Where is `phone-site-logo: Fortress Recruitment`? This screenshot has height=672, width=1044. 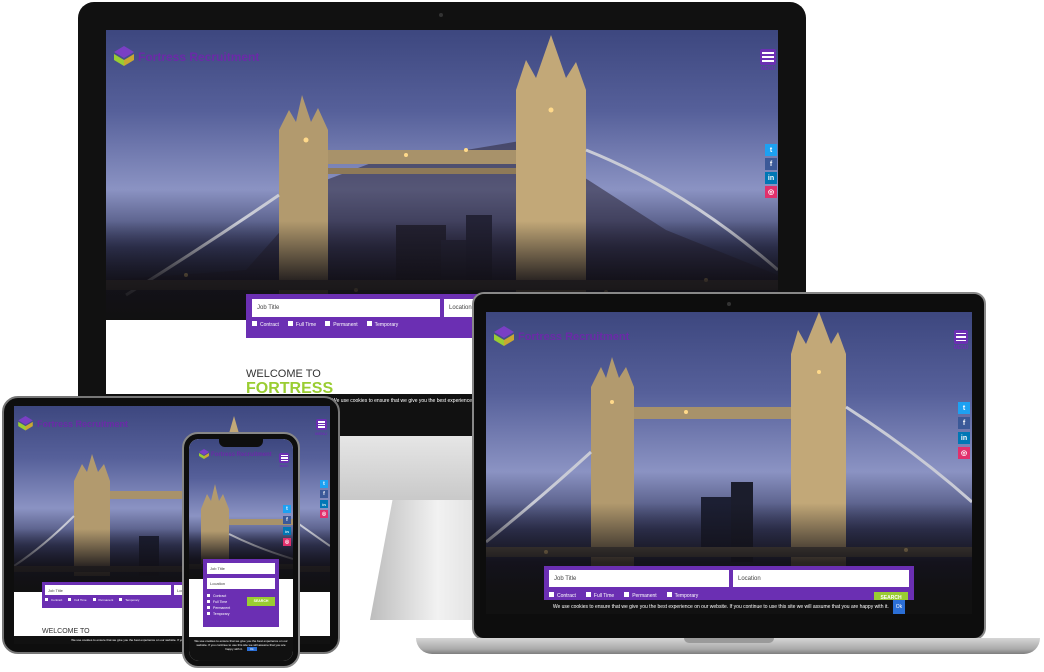
phone-site-logo: Fortress Recruitment is located at coordinates (235, 454).